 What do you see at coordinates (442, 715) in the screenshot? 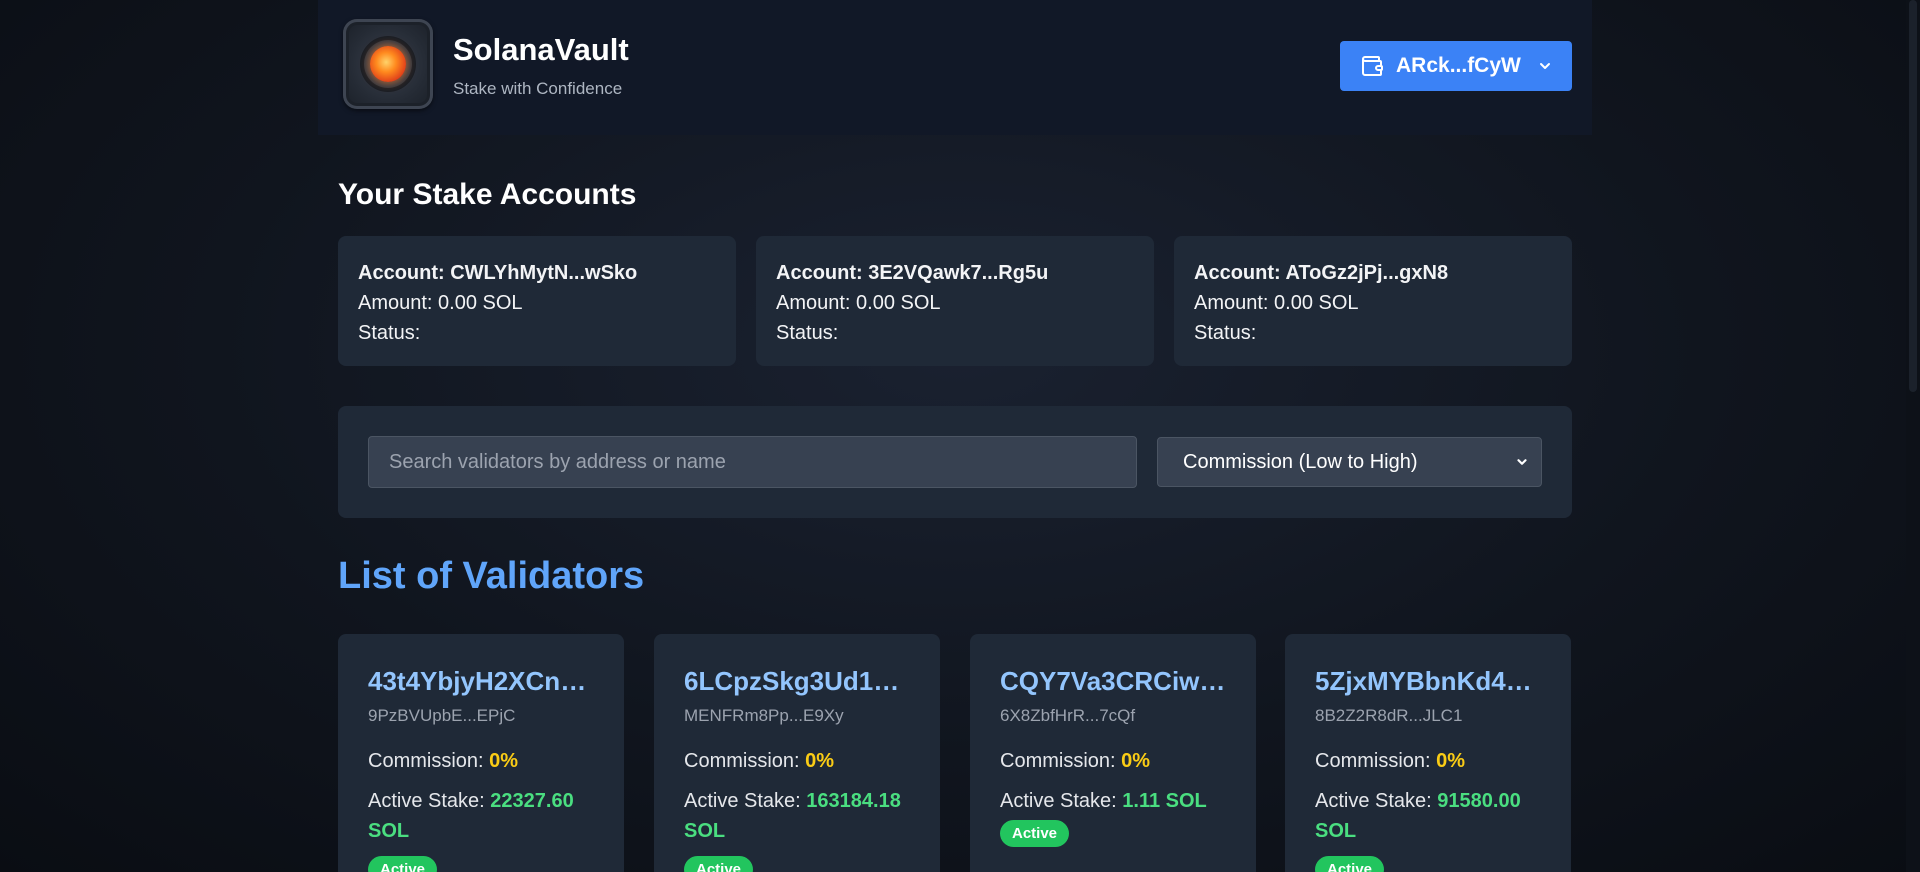
I see `validator-vote-account: 9PzBVUpbE...EPjC` at bounding box center [442, 715].